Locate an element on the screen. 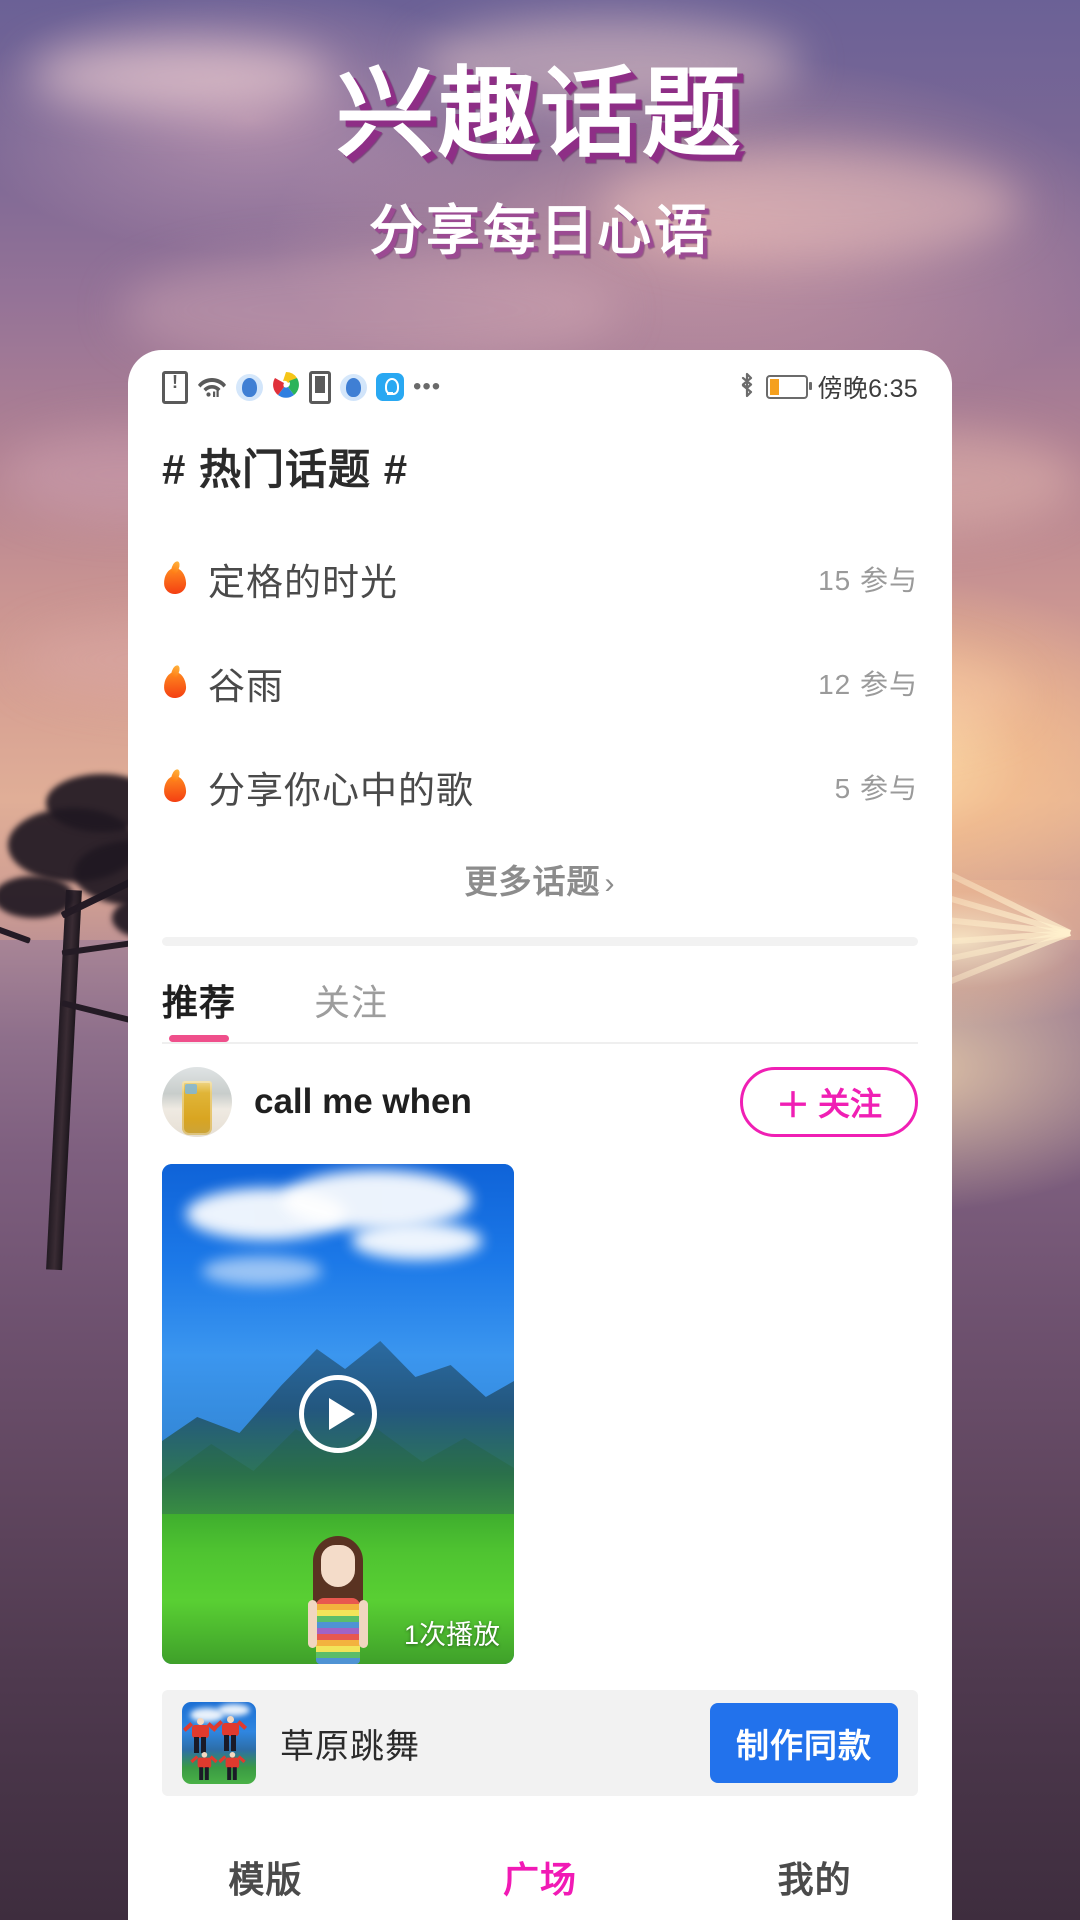 This screenshot has width=1080, height=1920. nav-item-square: 广场 is located at coordinates (540, 1877).